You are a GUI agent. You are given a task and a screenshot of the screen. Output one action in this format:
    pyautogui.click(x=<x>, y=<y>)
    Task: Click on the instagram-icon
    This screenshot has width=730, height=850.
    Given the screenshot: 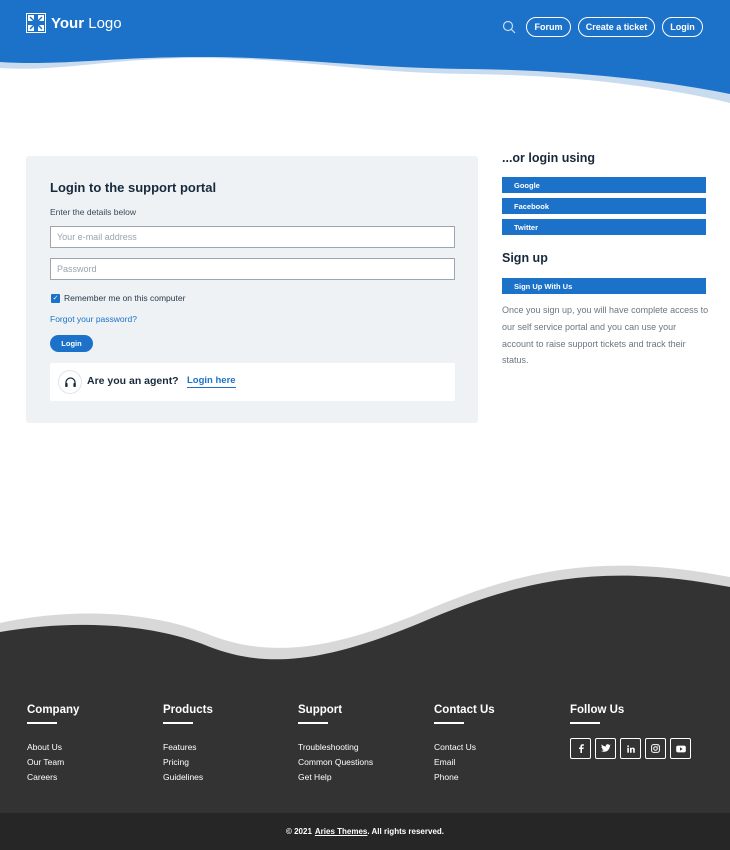 What is the action you would take?
    pyautogui.click(x=655, y=748)
    